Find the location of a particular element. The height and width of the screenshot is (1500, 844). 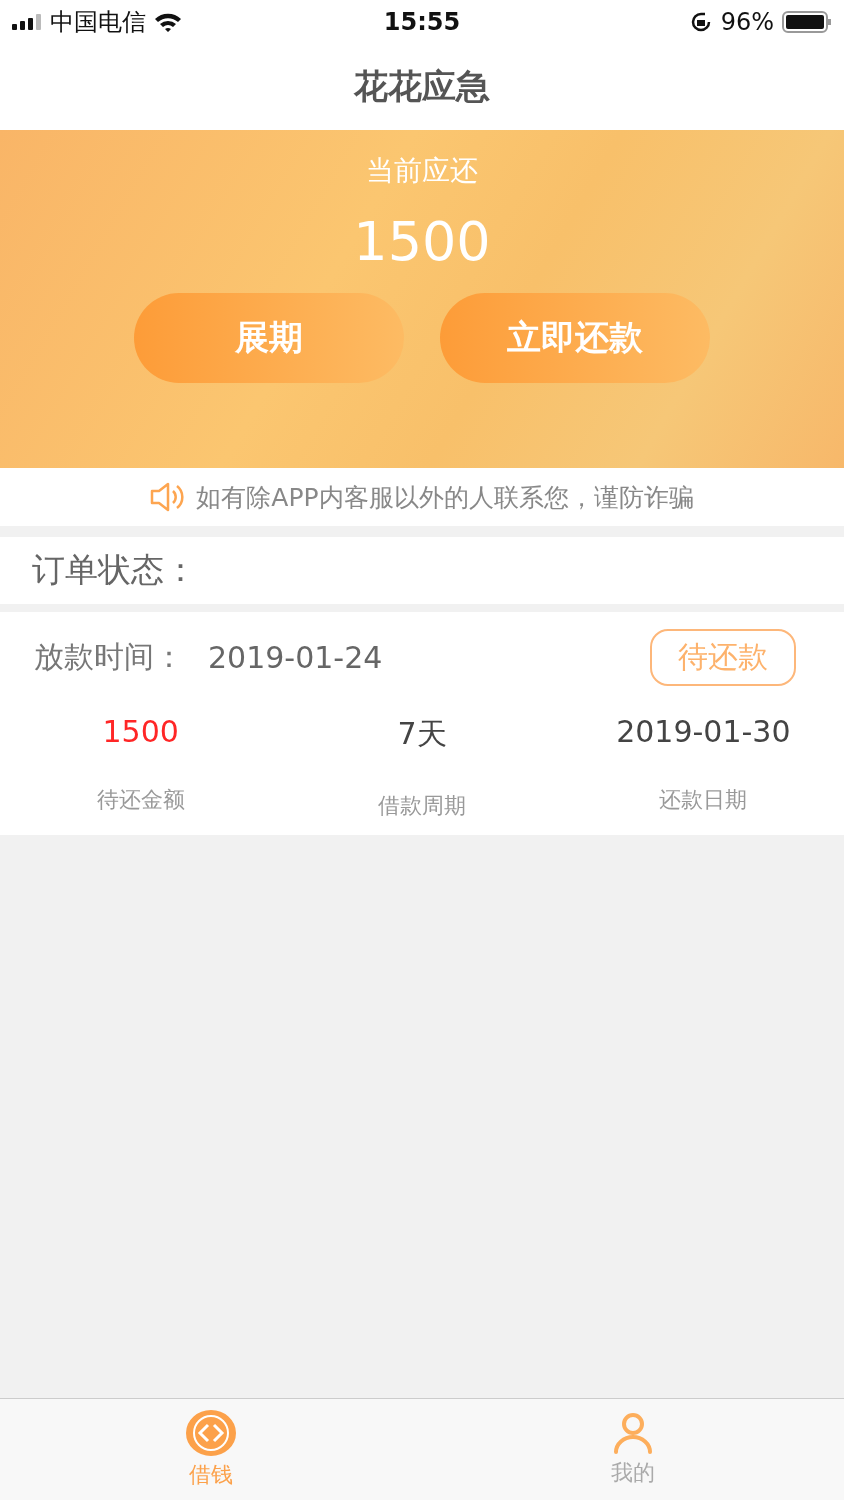

stat-label: 还款日期 is located at coordinates (703, 800).